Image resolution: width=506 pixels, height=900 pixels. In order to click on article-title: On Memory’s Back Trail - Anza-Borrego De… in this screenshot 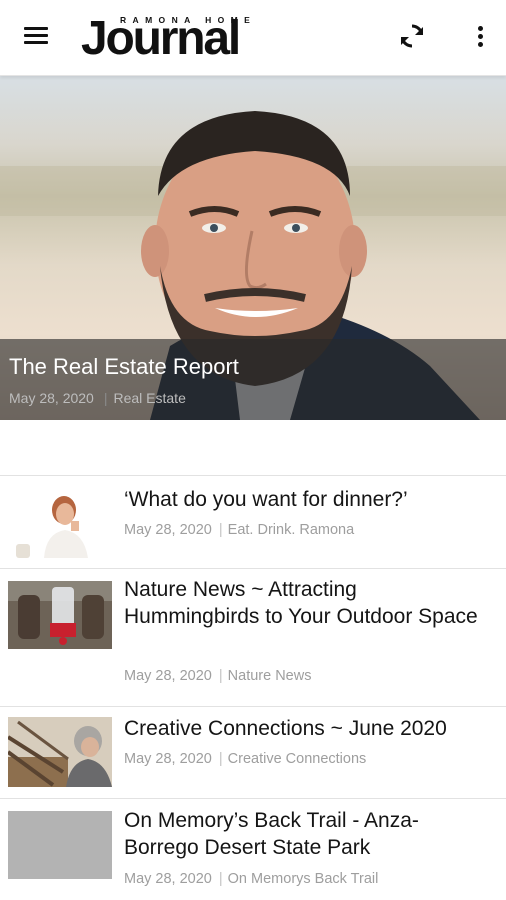, I will do `click(307, 834)`.